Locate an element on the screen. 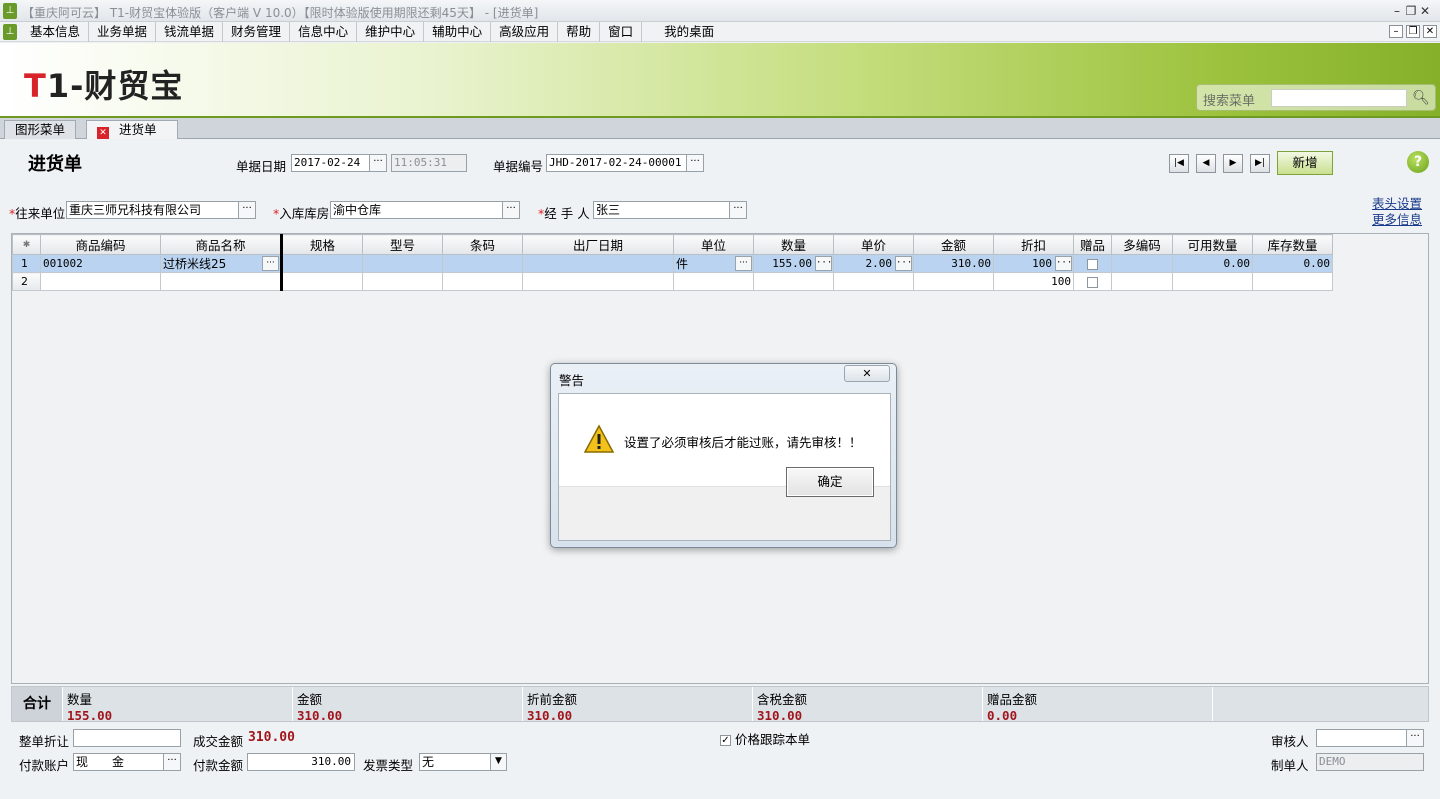  auditor-picker-button: ··· is located at coordinates (1415, 738).